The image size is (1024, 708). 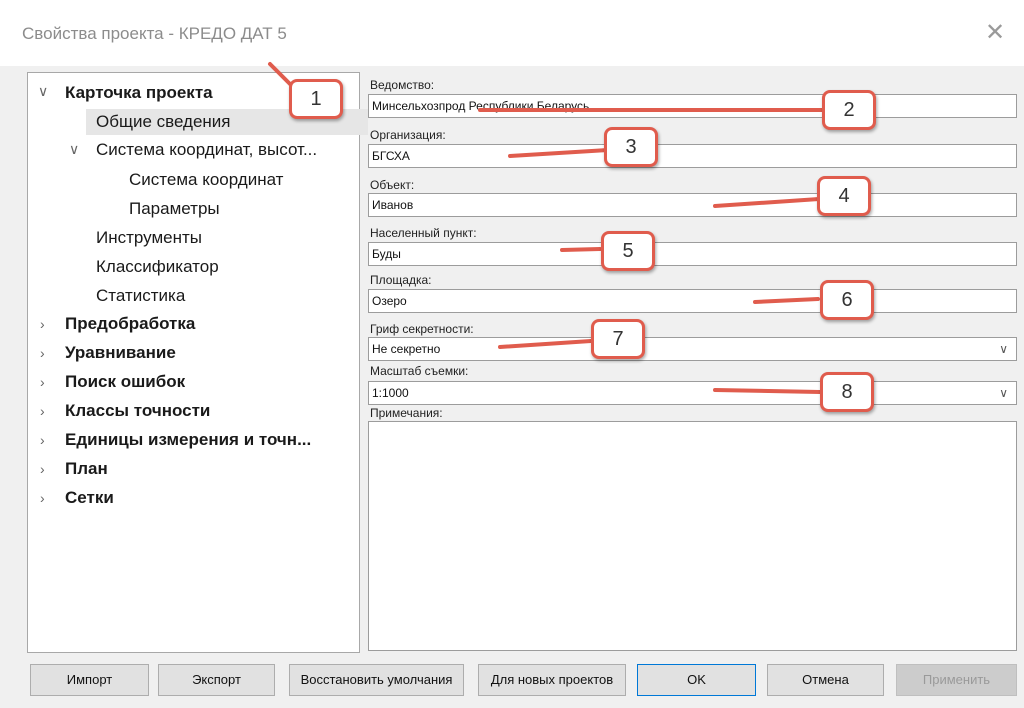 What do you see at coordinates (125, 382) in the screenshot?
I see `tree-item-error-search: Поиск ошибок` at bounding box center [125, 382].